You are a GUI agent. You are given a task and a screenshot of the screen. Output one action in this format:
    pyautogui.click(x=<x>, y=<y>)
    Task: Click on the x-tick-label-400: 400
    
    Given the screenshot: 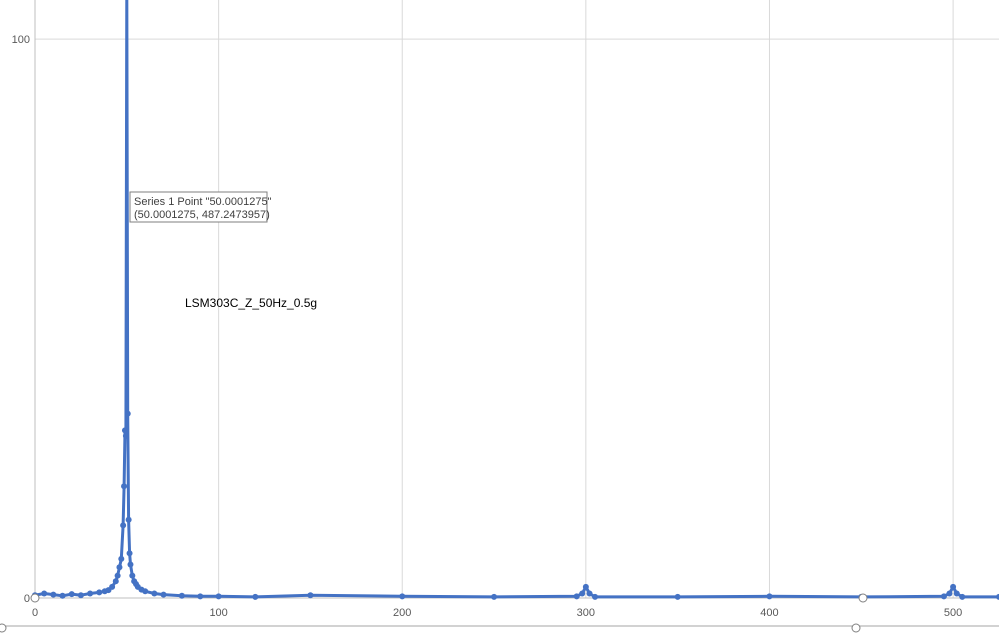 What is the action you would take?
    pyautogui.click(x=769, y=613)
    